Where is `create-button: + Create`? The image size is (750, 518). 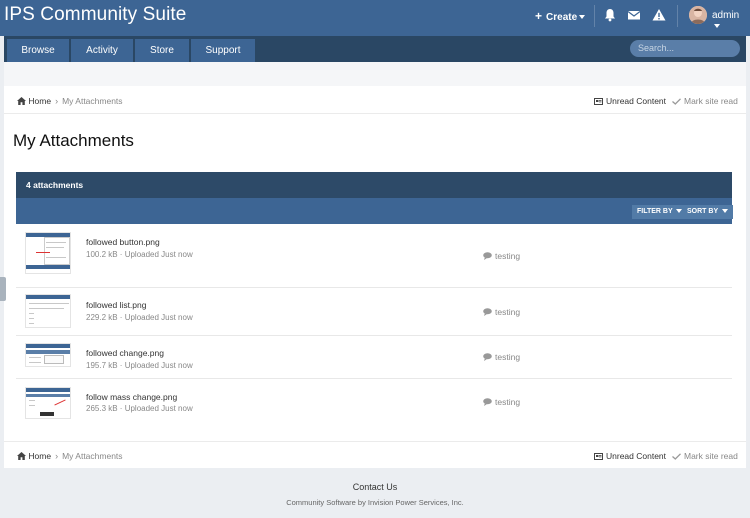 create-button: + Create is located at coordinates (560, 16).